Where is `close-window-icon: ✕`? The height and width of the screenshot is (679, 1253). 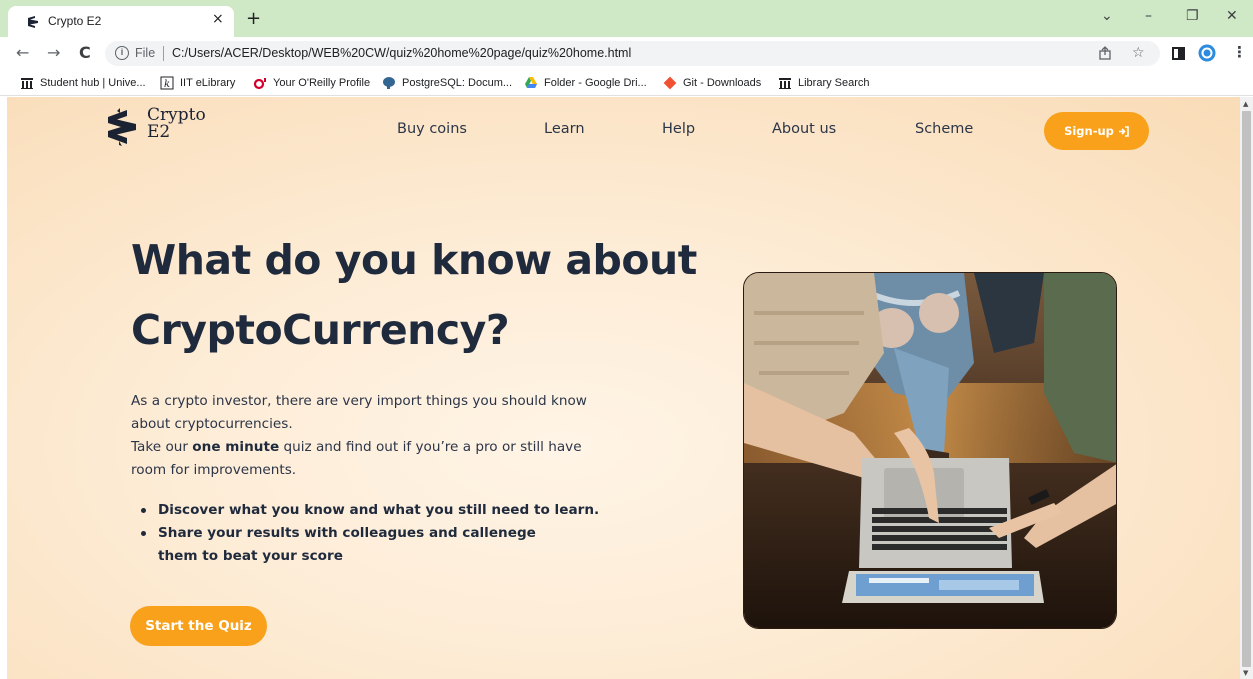
close-window-icon: ✕ is located at coordinates (1232, 16).